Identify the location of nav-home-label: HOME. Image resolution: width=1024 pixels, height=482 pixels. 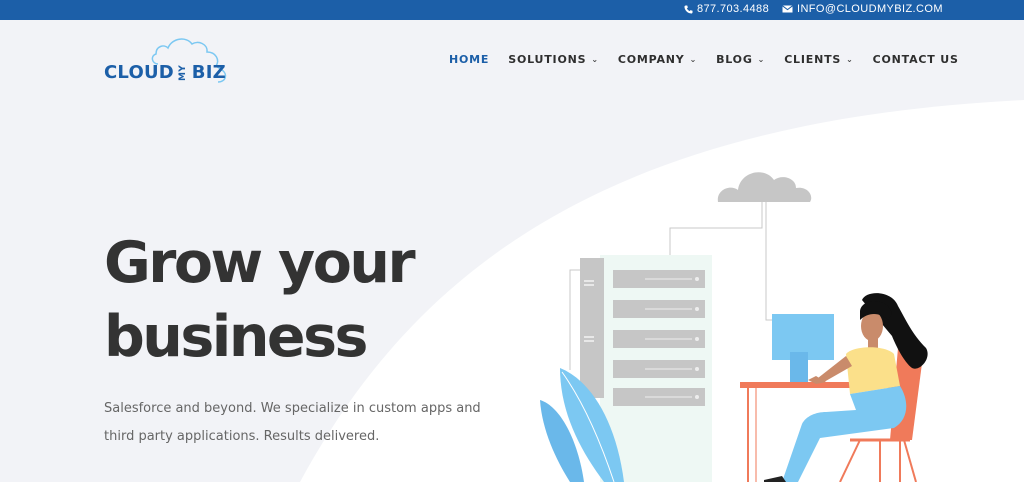
(469, 59).